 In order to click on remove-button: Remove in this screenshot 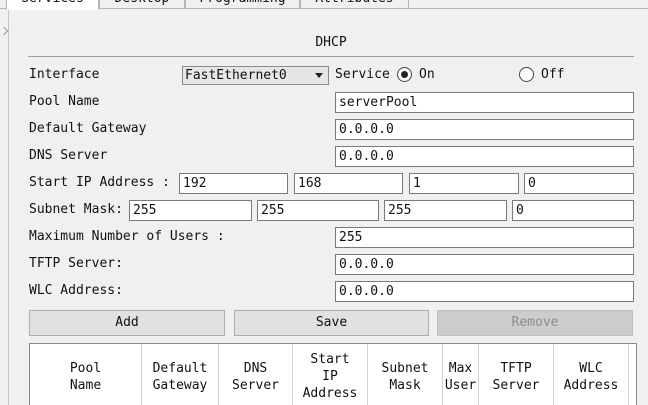, I will do `click(535, 323)`.